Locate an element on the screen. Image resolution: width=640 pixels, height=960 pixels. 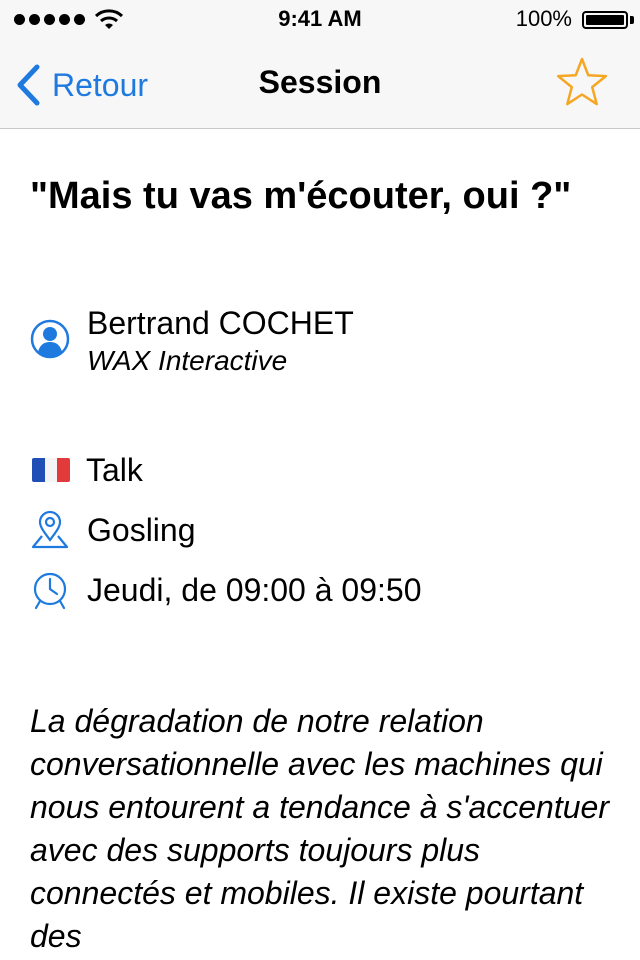
session-title: "Mais tu vas m'écouter, oui ?" is located at coordinates (301, 196).